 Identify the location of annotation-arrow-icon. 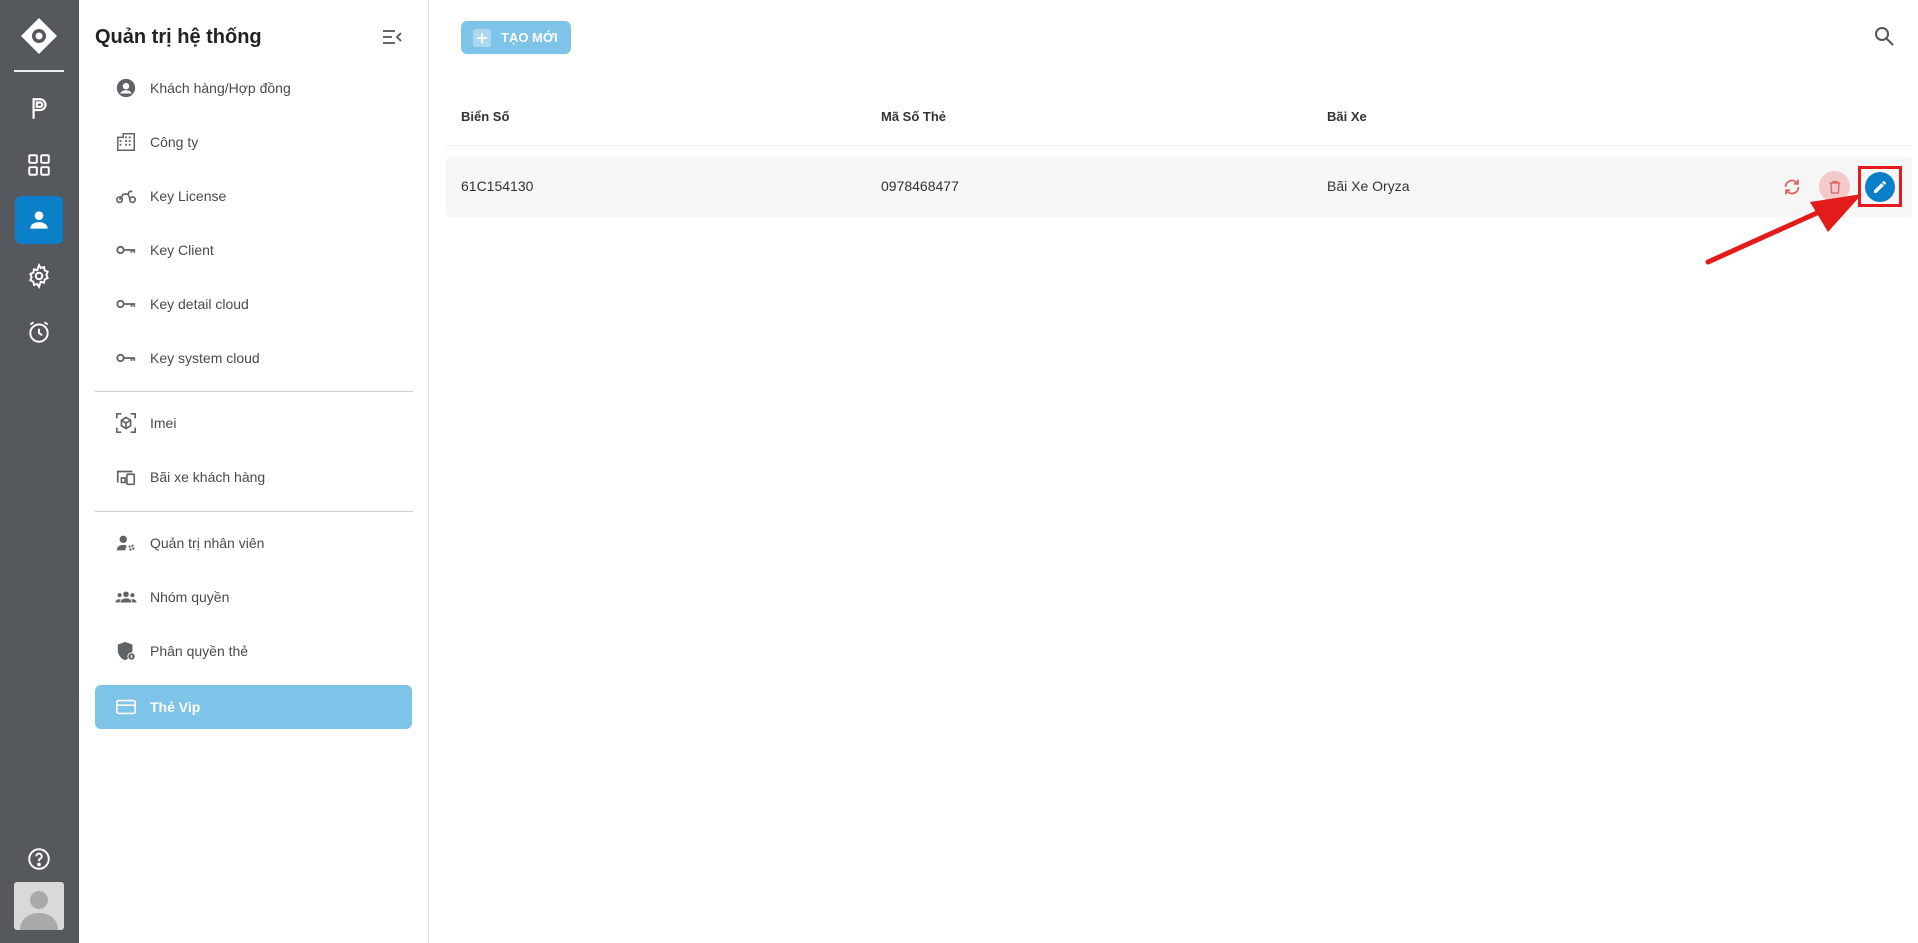
(1783, 229).